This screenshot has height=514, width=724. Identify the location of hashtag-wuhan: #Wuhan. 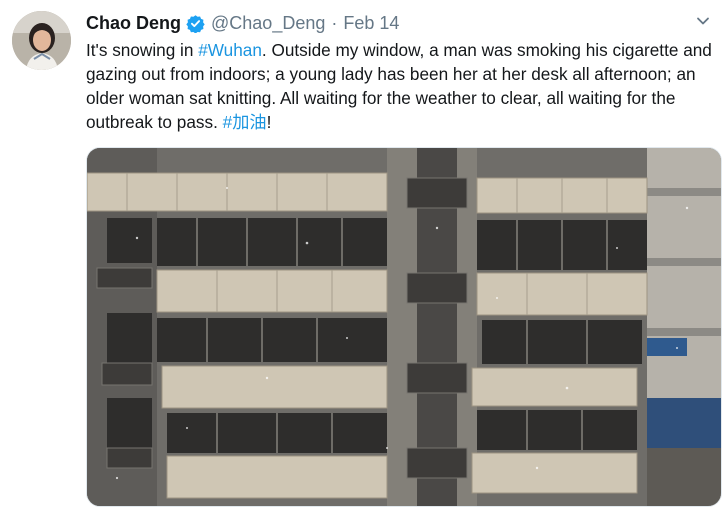
(230, 50).